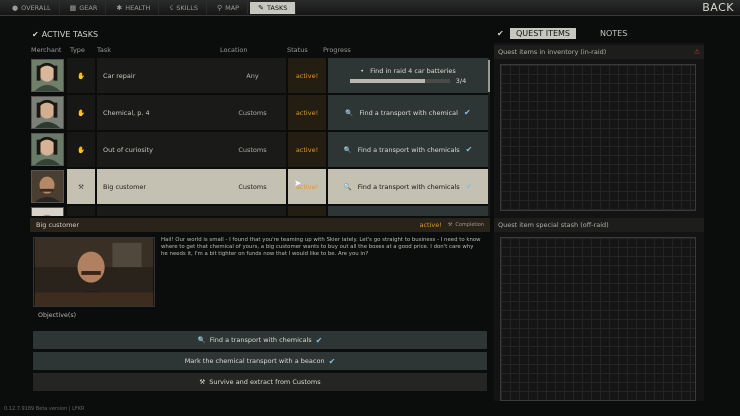  I want to click on progress-bar, so click(399, 80).